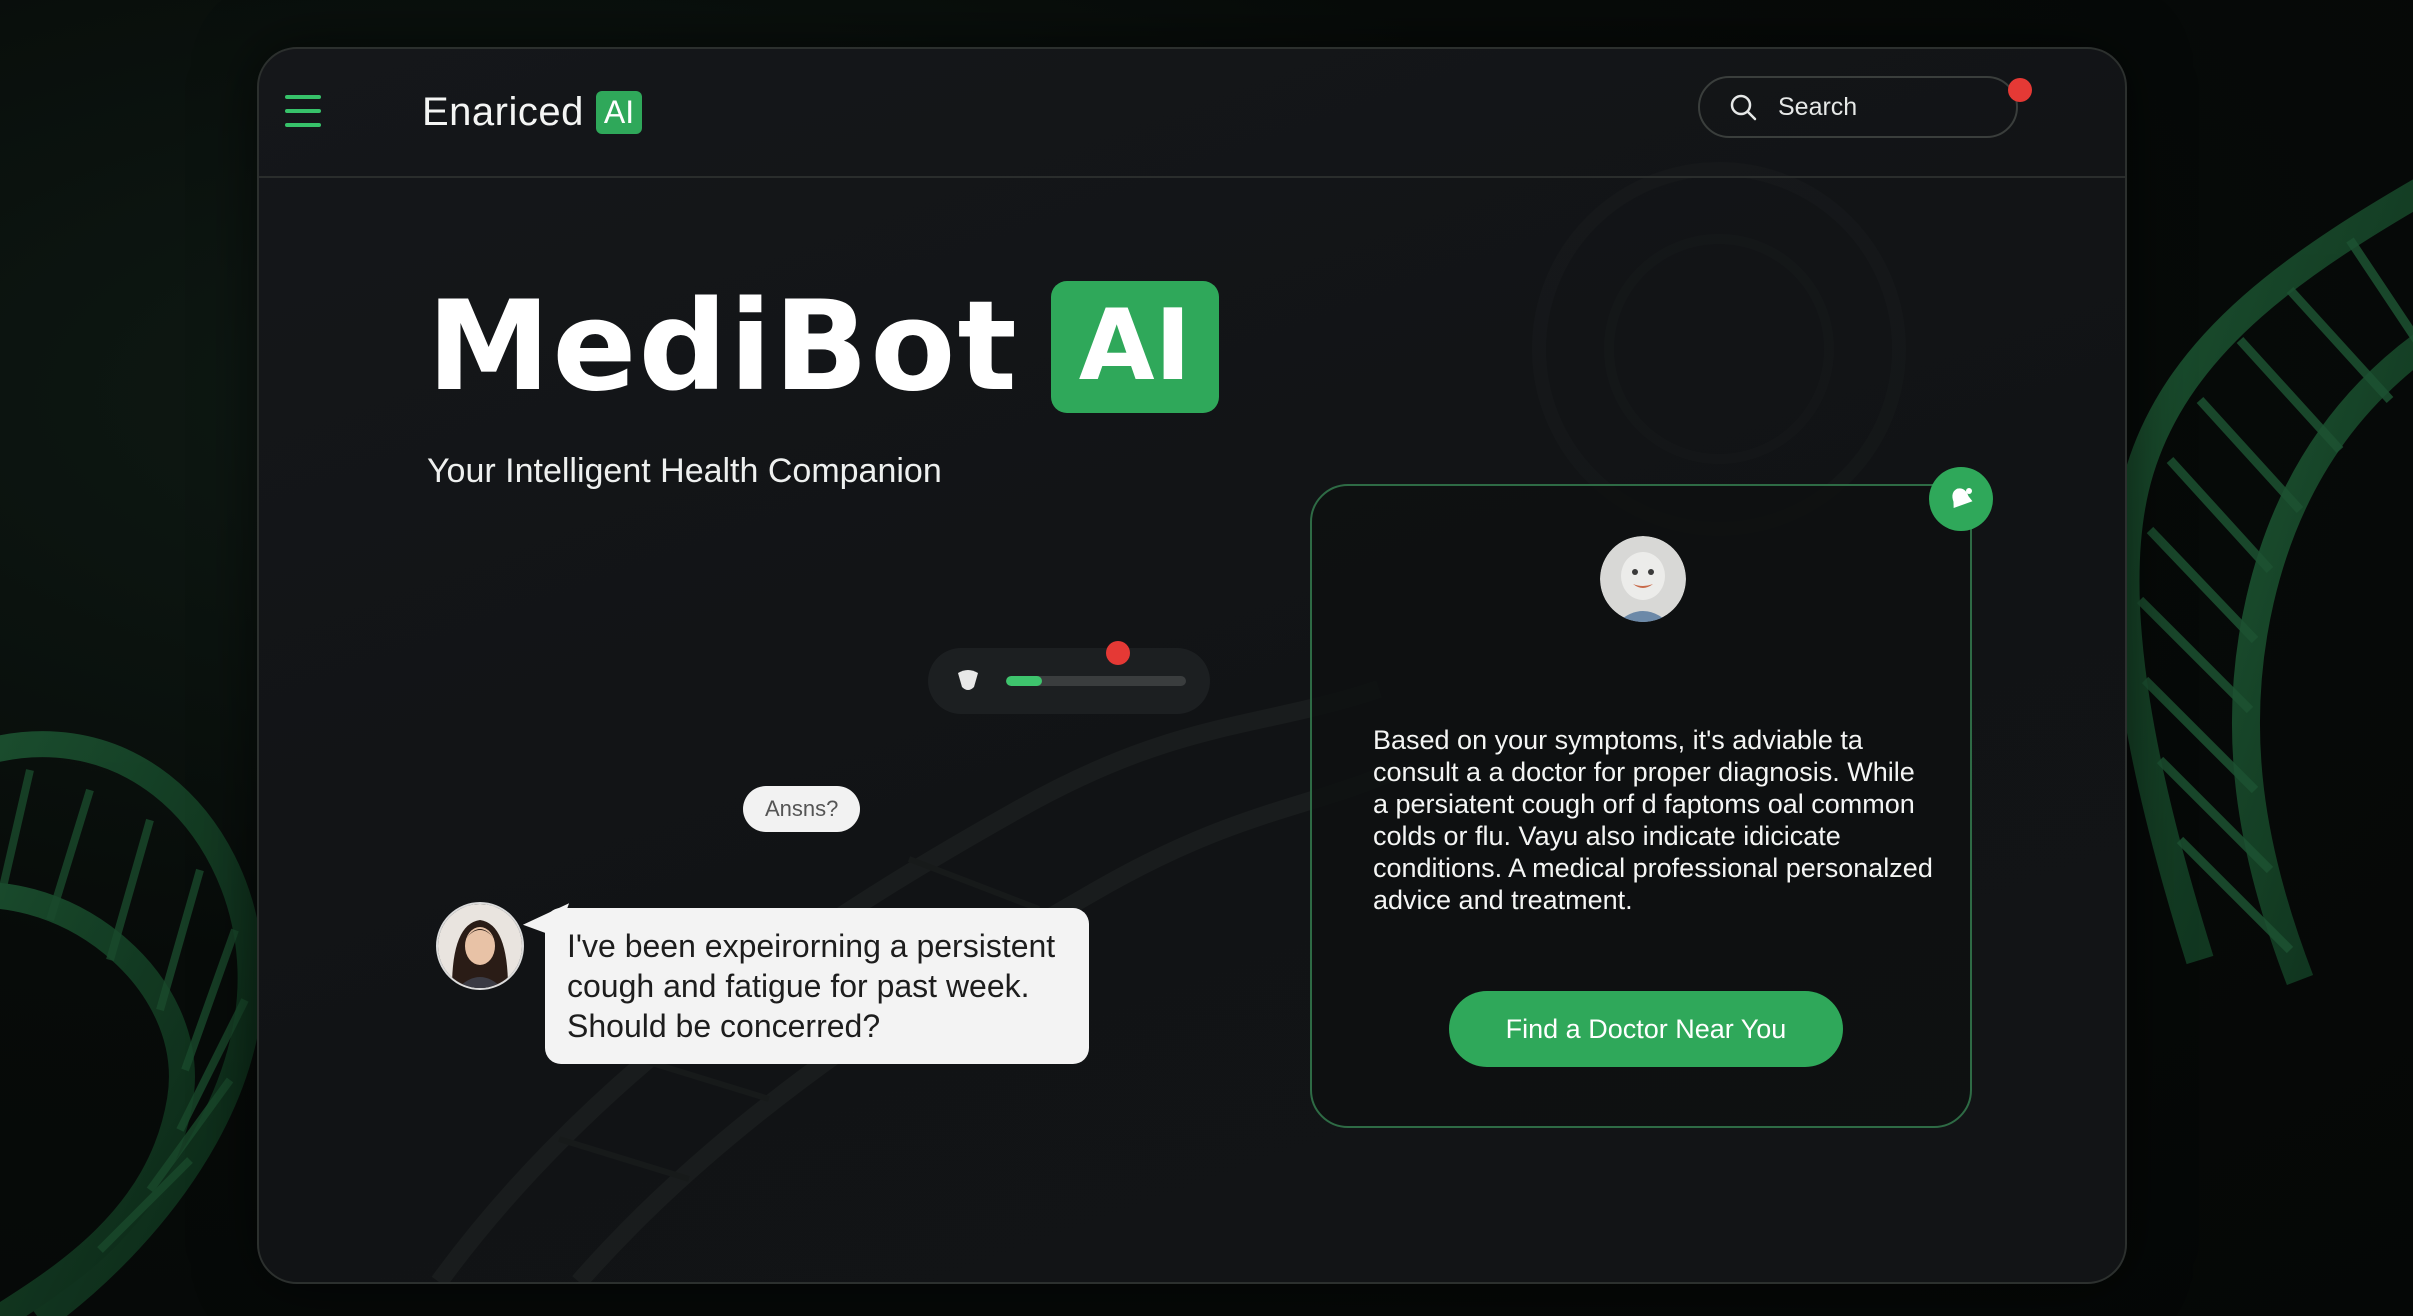 The width and height of the screenshot is (2413, 1316). I want to click on user-avatar, so click(480, 946).